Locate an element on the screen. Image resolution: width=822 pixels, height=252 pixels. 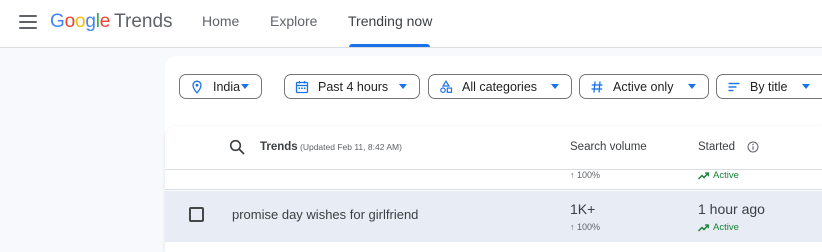
logo-letter: g is located at coordinates (90, 21).